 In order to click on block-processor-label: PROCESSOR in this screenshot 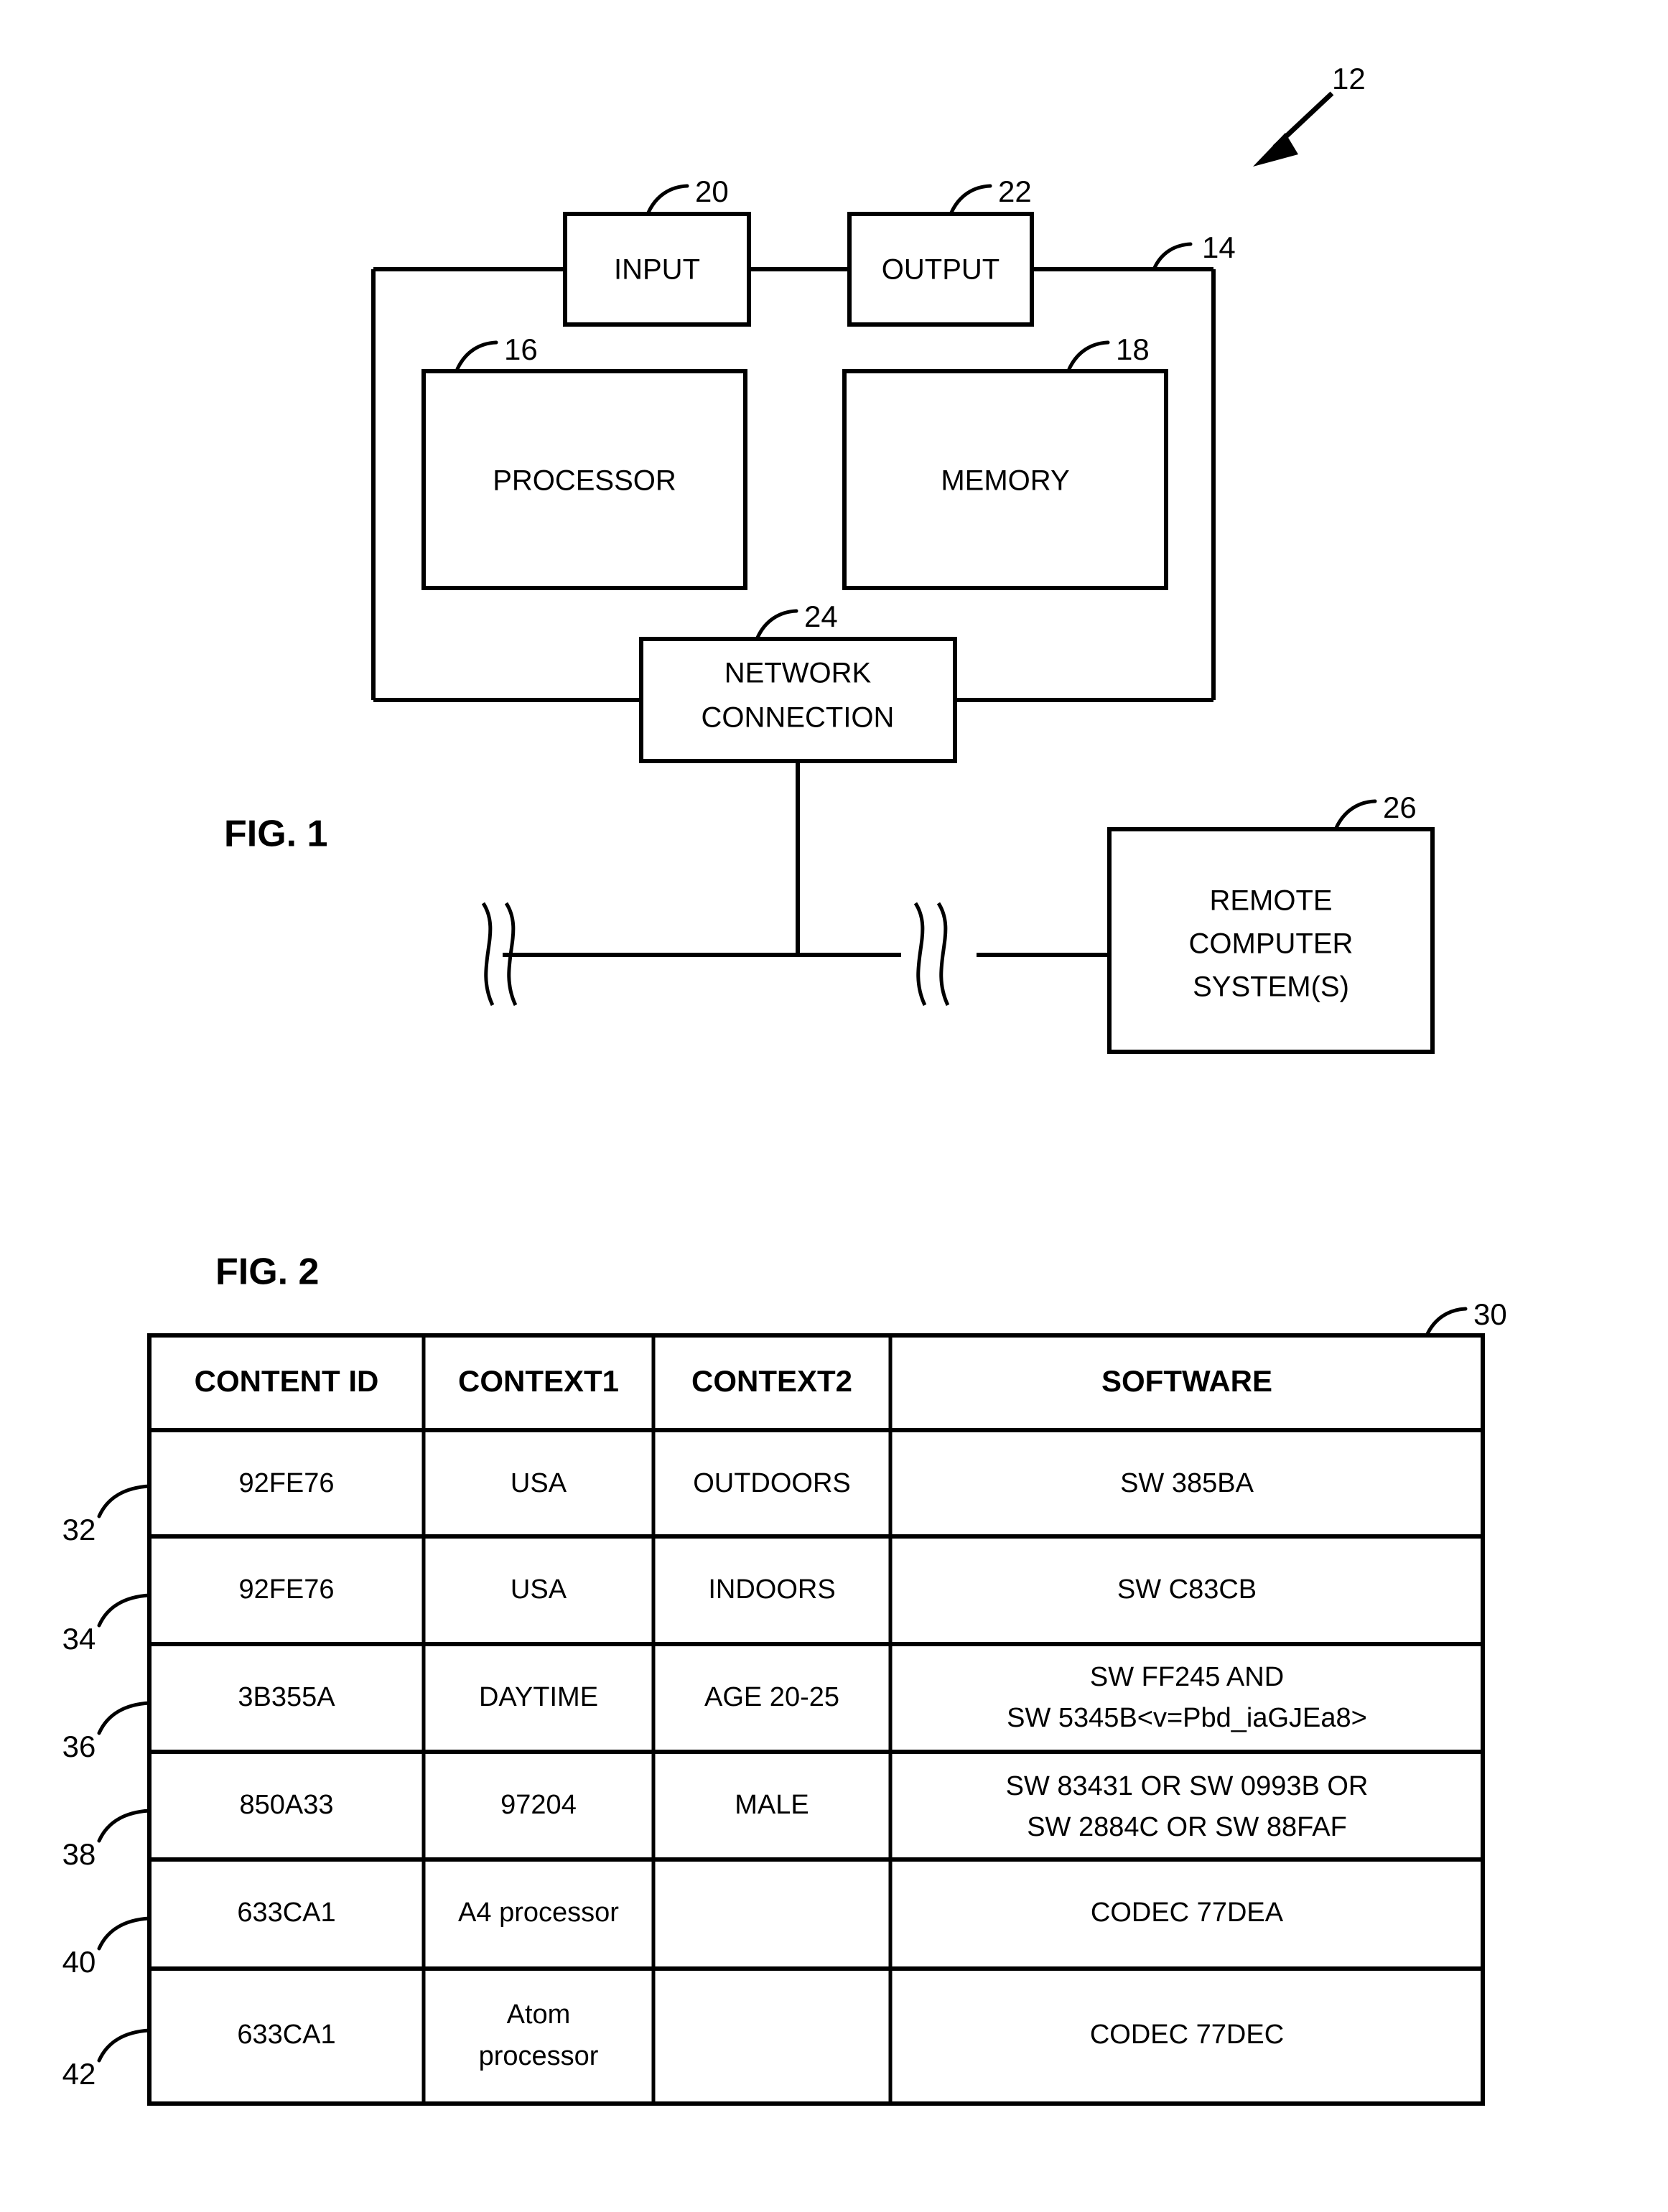, I will do `click(584, 481)`.